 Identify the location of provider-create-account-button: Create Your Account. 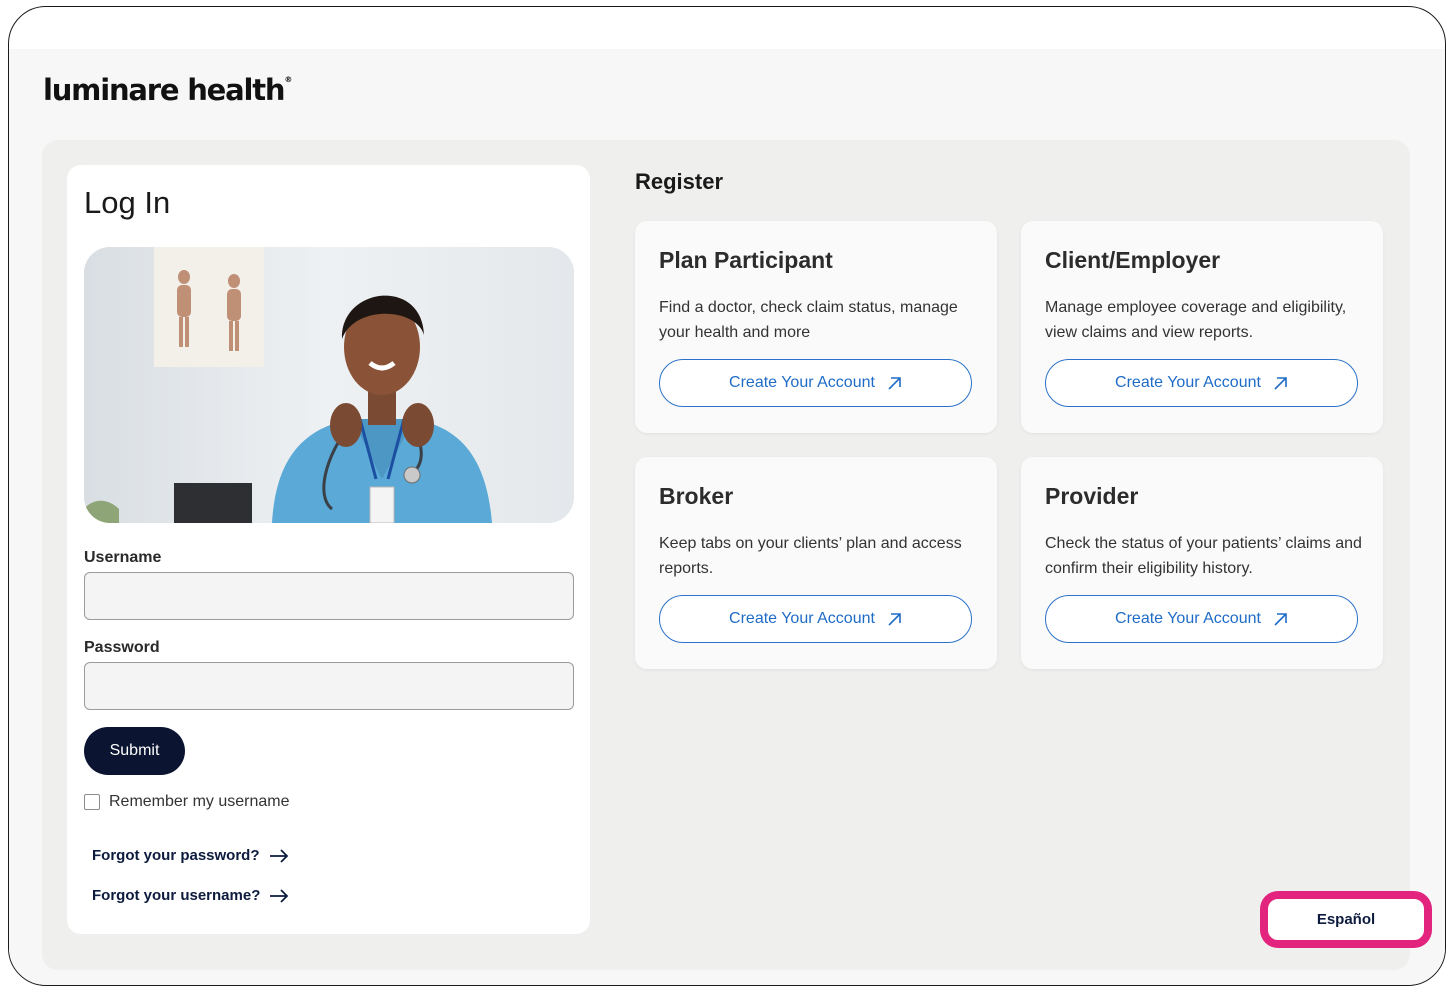
(1201, 619).